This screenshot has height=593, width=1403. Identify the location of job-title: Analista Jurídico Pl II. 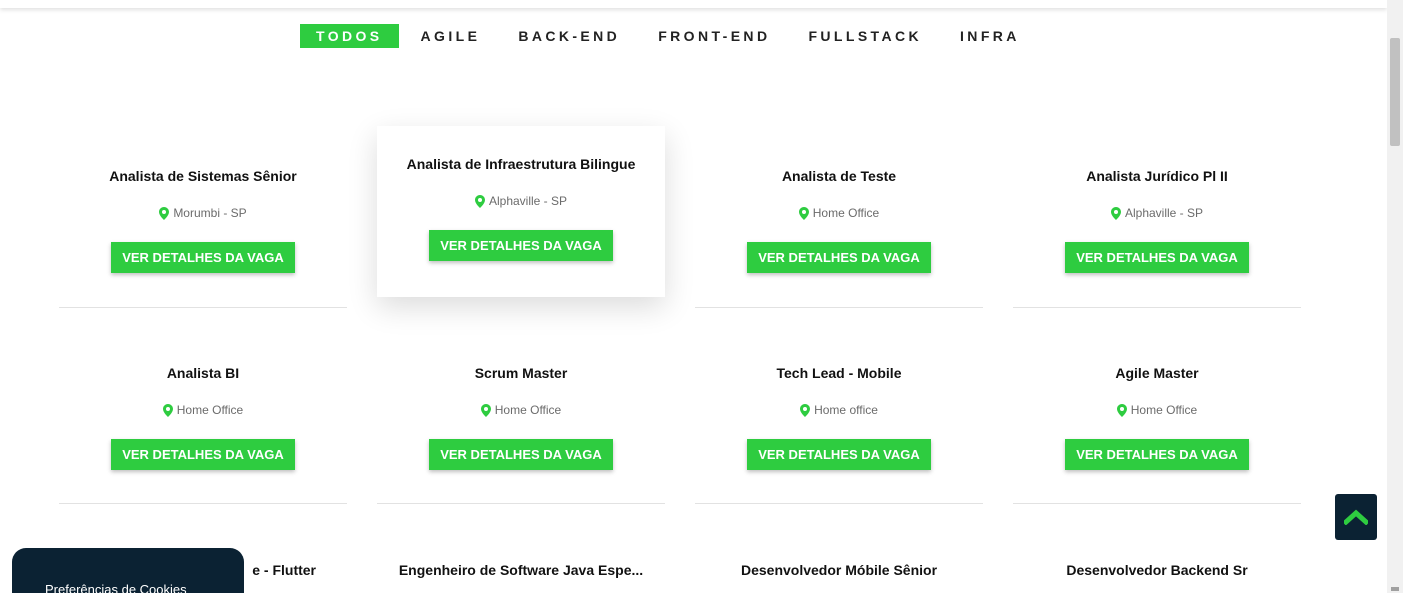
(1157, 176).